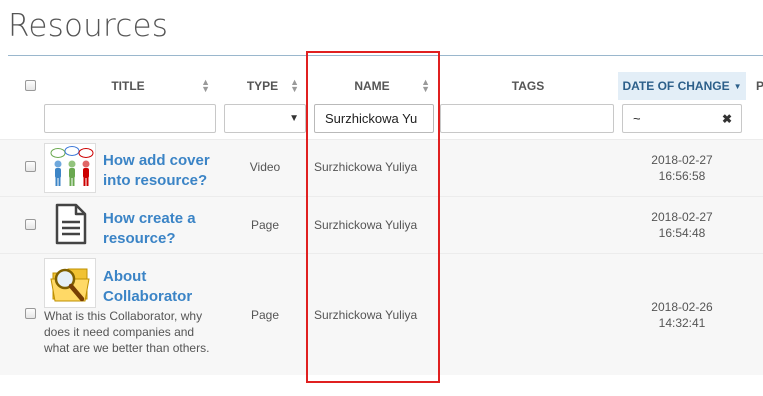 The width and height of the screenshot is (763, 396). Describe the element at coordinates (727, 119) in the screenshot. I see `clear-icon: ✖` at that location.